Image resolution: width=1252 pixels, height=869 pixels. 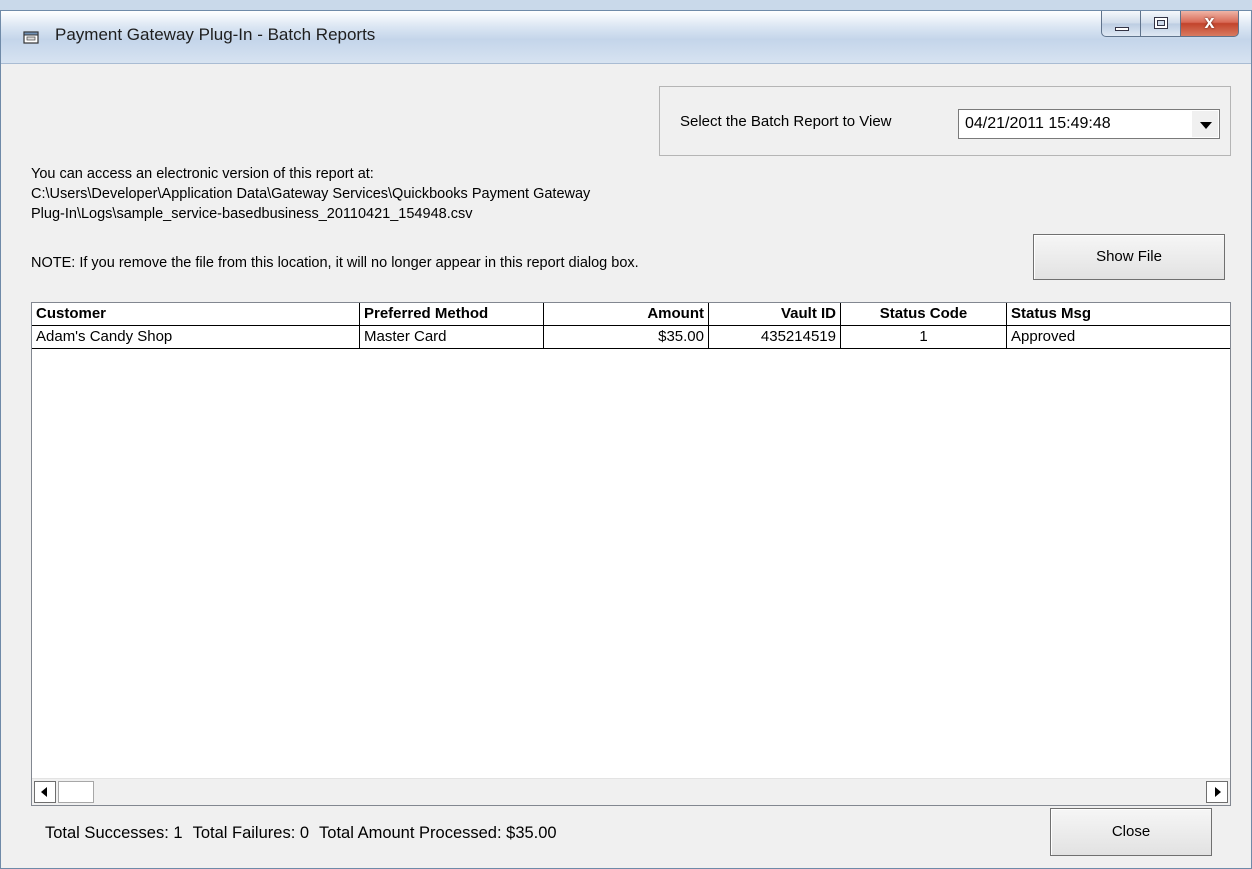 I want to click on close-window-button: x, so click(x=1210, y=24).